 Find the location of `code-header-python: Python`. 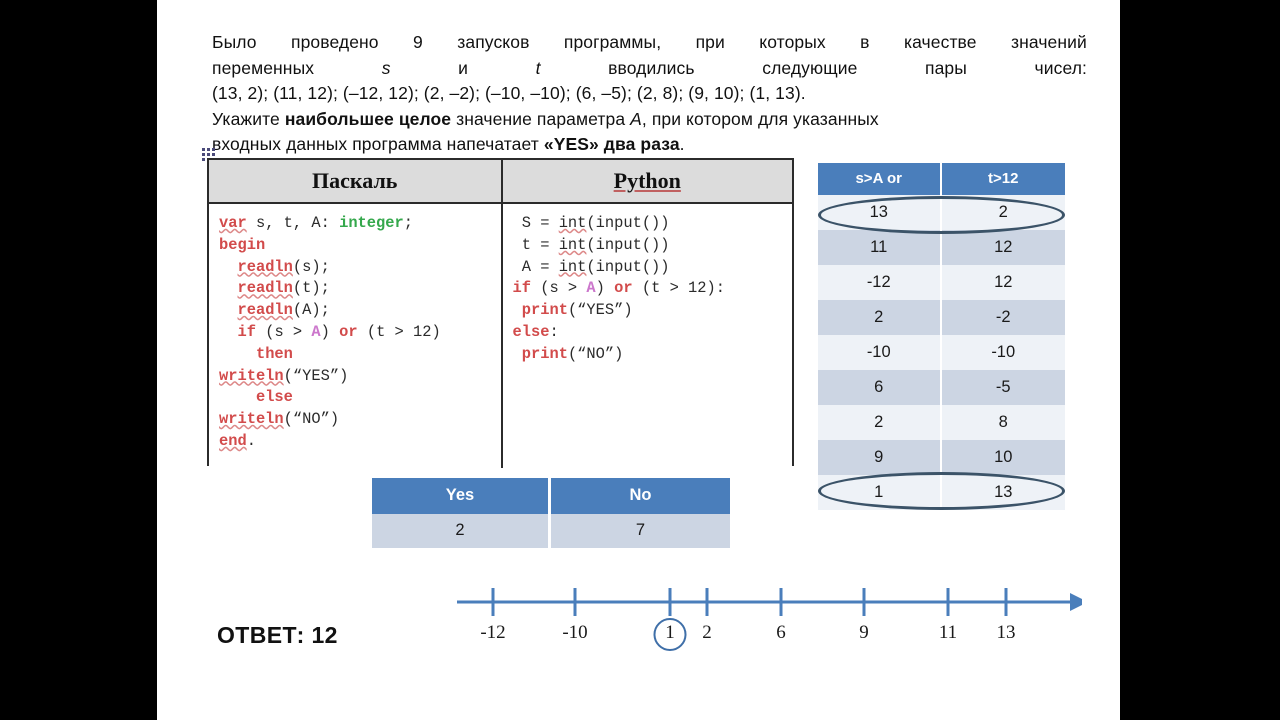

code-header-python: Python is located at coordinates (646, 181).